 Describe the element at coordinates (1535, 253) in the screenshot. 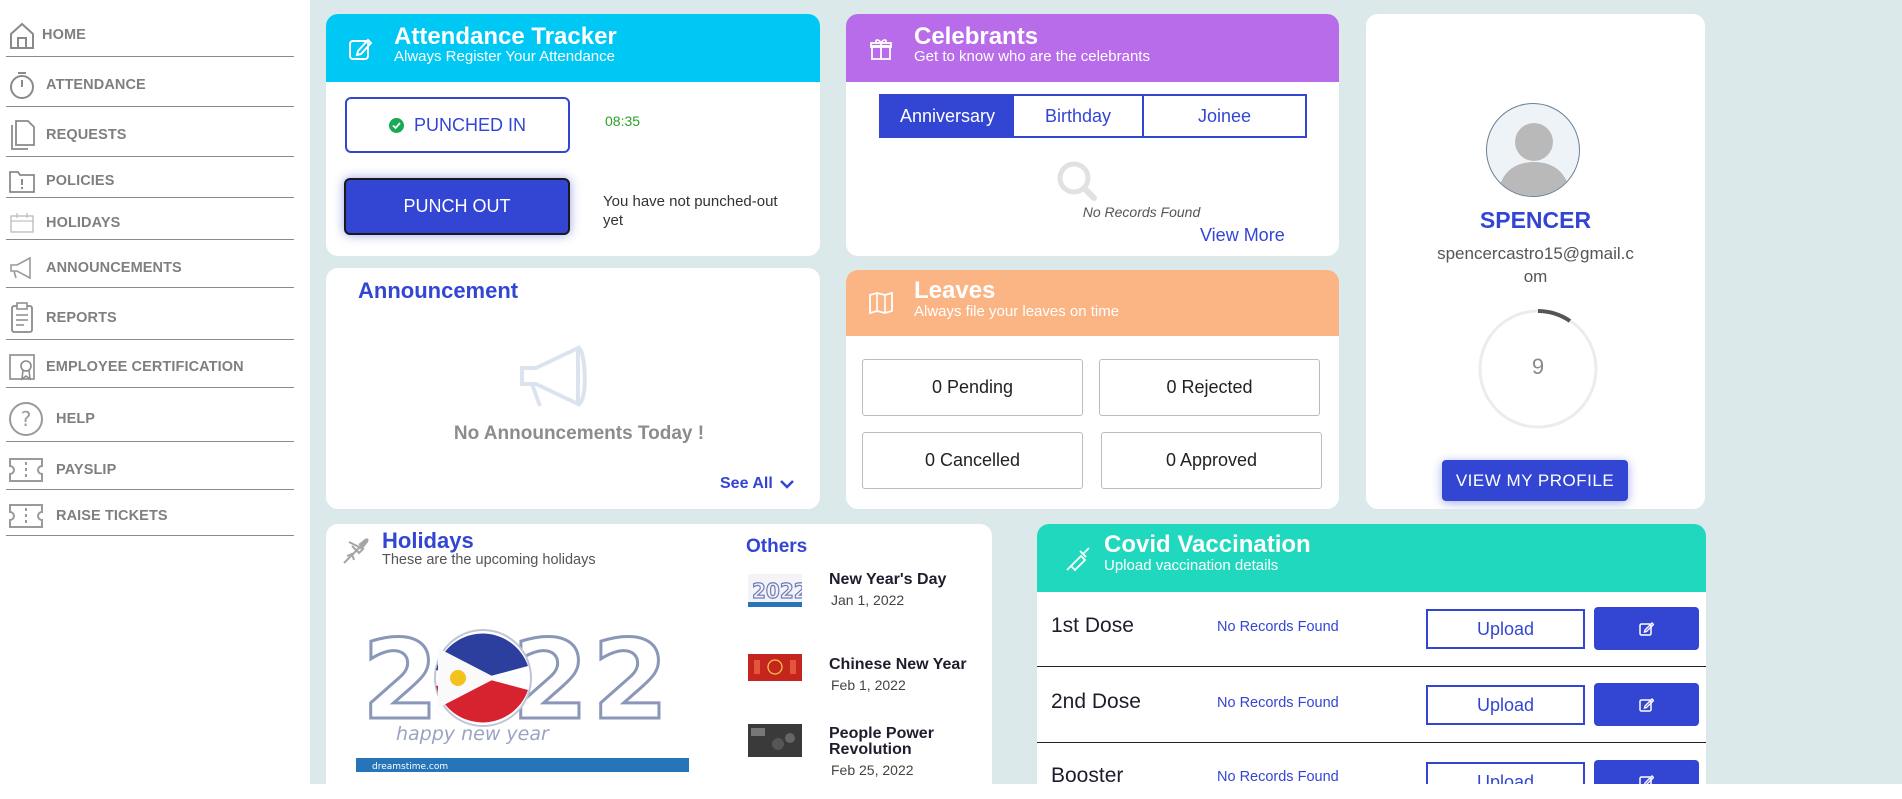

I see `profile-email-line1: spencercastro15@gmail.c` at that location.